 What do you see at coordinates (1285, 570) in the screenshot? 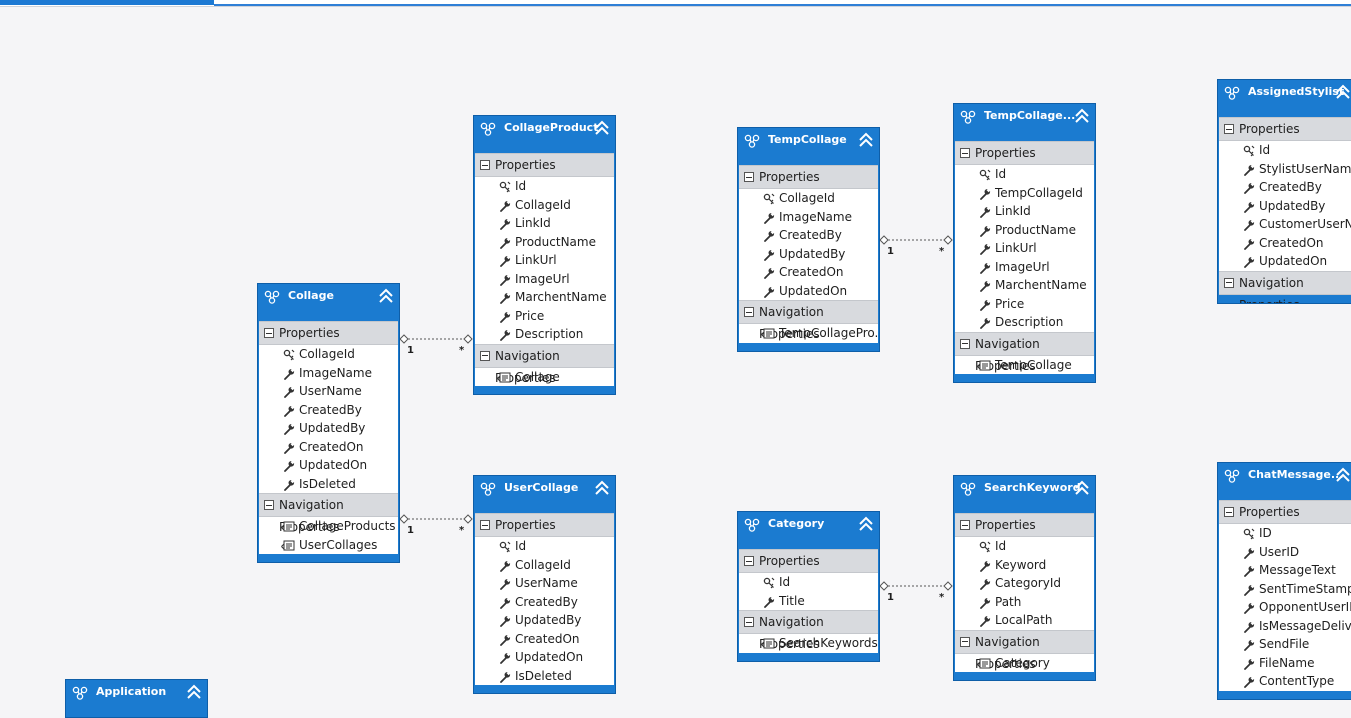
I see `property-row: MessageText` at bounding box center [1285, 570].